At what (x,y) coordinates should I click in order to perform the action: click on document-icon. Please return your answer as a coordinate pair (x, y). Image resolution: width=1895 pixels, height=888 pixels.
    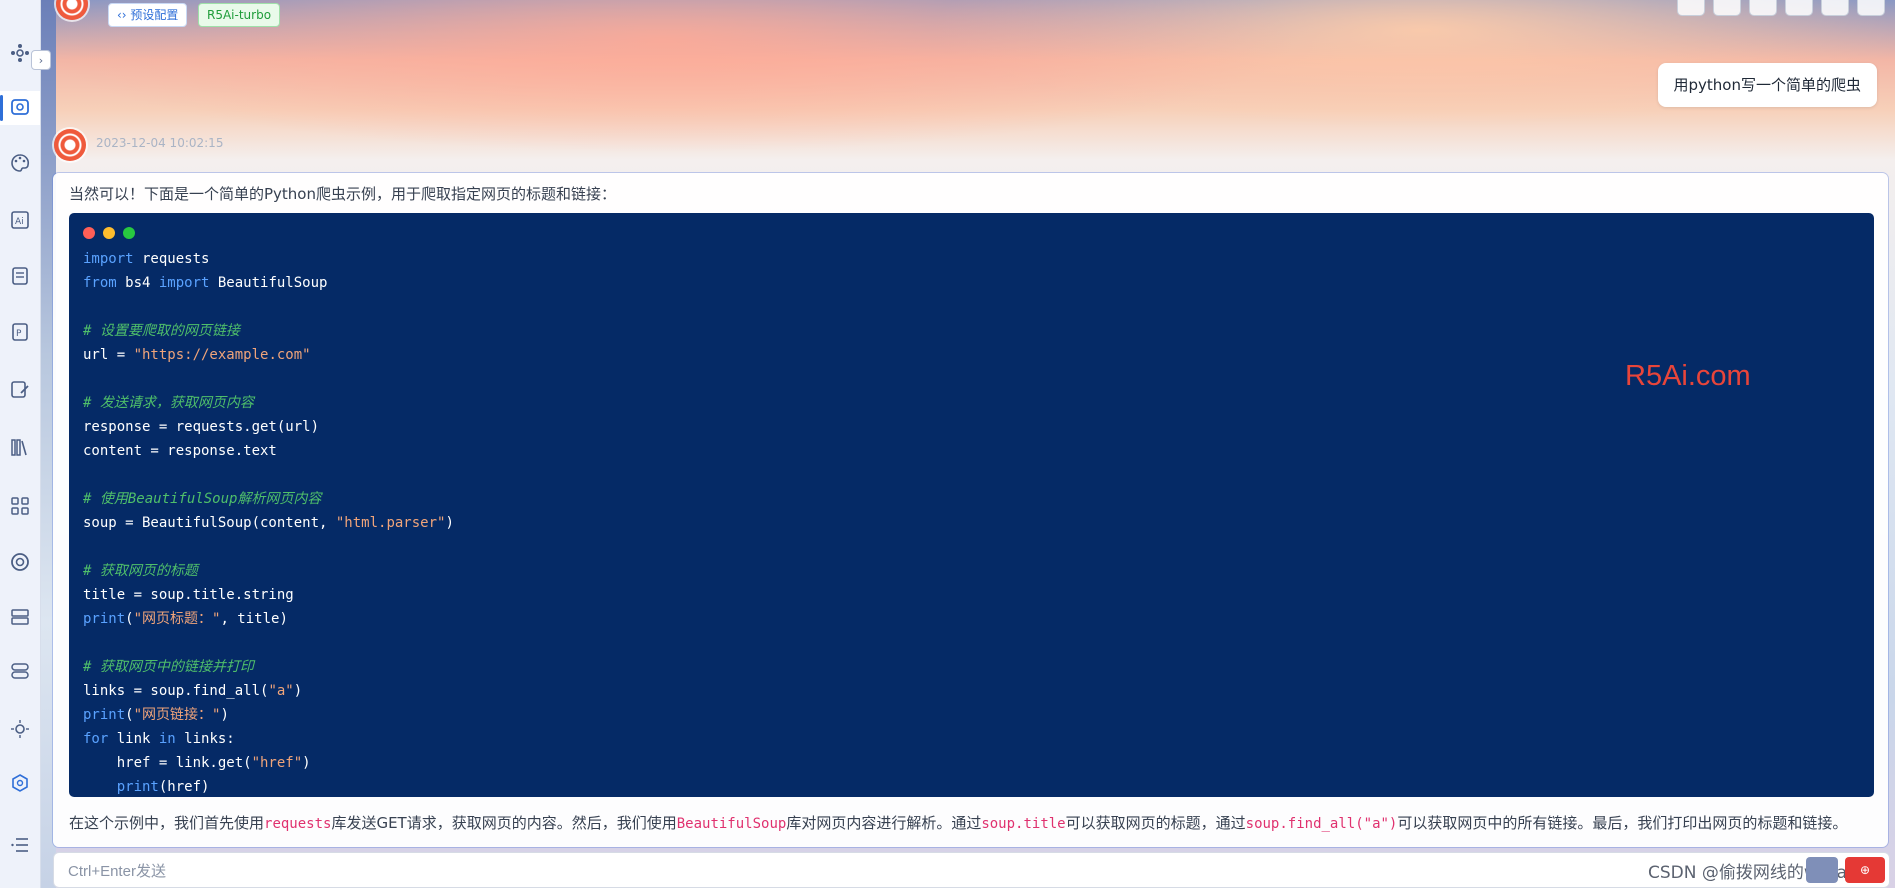
    Looking at the image, I should click on (20, 276).